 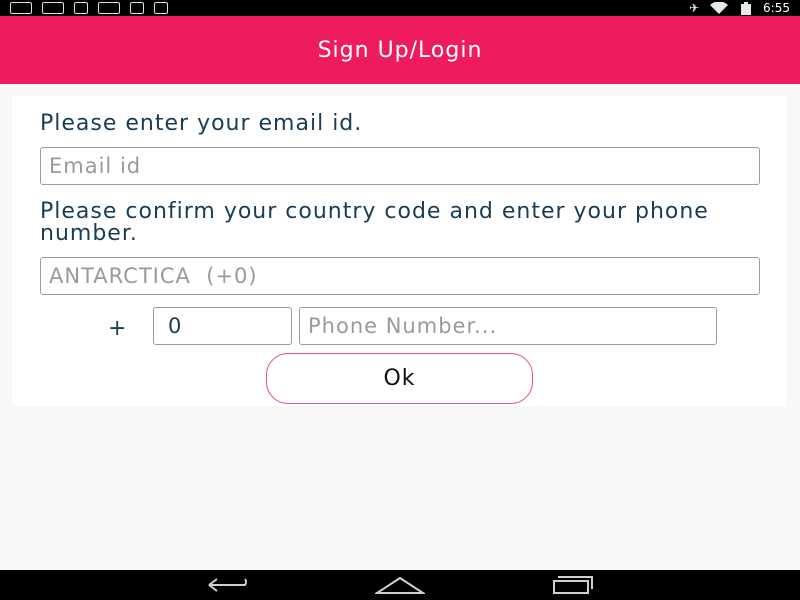 I want to click on download-icon, so click(x=81, y=8).